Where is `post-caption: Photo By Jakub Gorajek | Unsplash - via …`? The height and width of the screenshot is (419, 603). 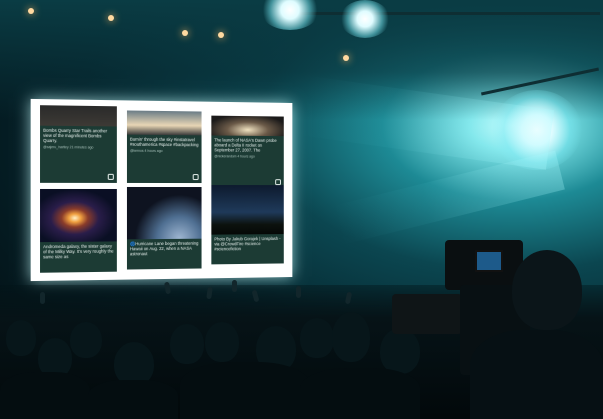
post-caption: Photo By Jakub Gorajek | Unsplash - via … is located at coordinates (247, 249).